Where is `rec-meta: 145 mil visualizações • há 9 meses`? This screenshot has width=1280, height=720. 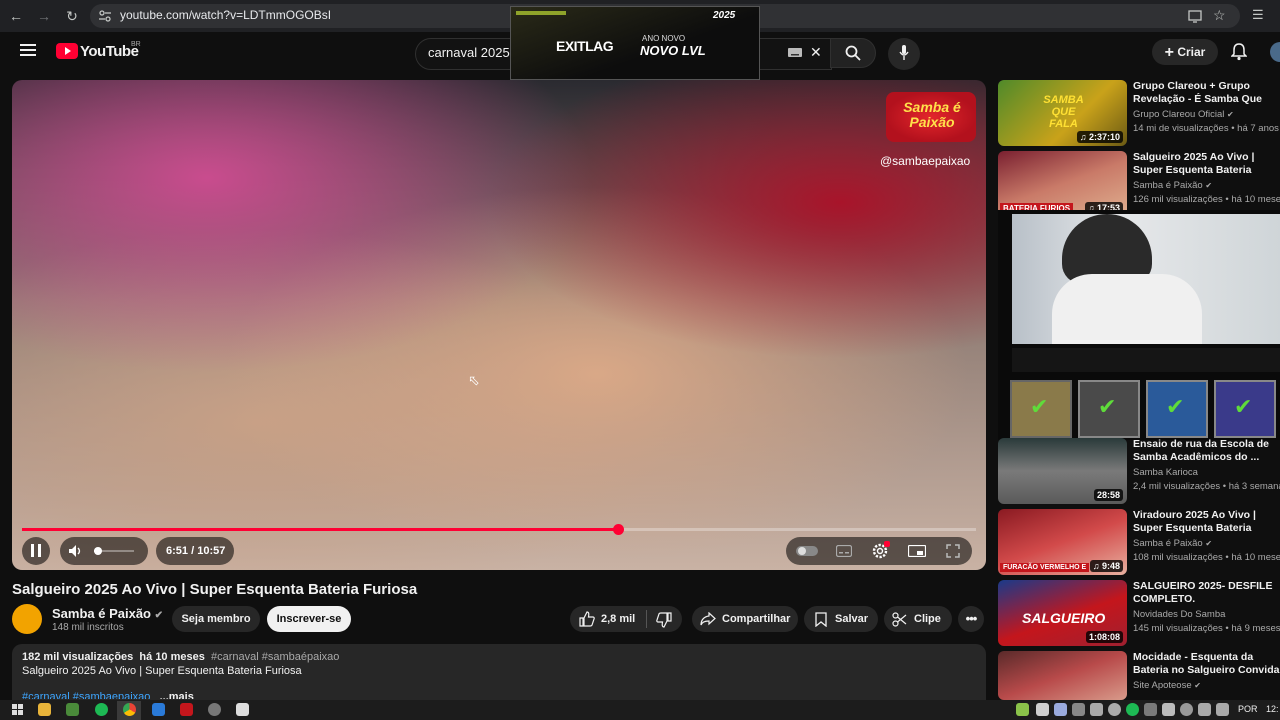 rec-meta: 145 mil visualizações • há 9 meses is located at coordinates (1206, 628).